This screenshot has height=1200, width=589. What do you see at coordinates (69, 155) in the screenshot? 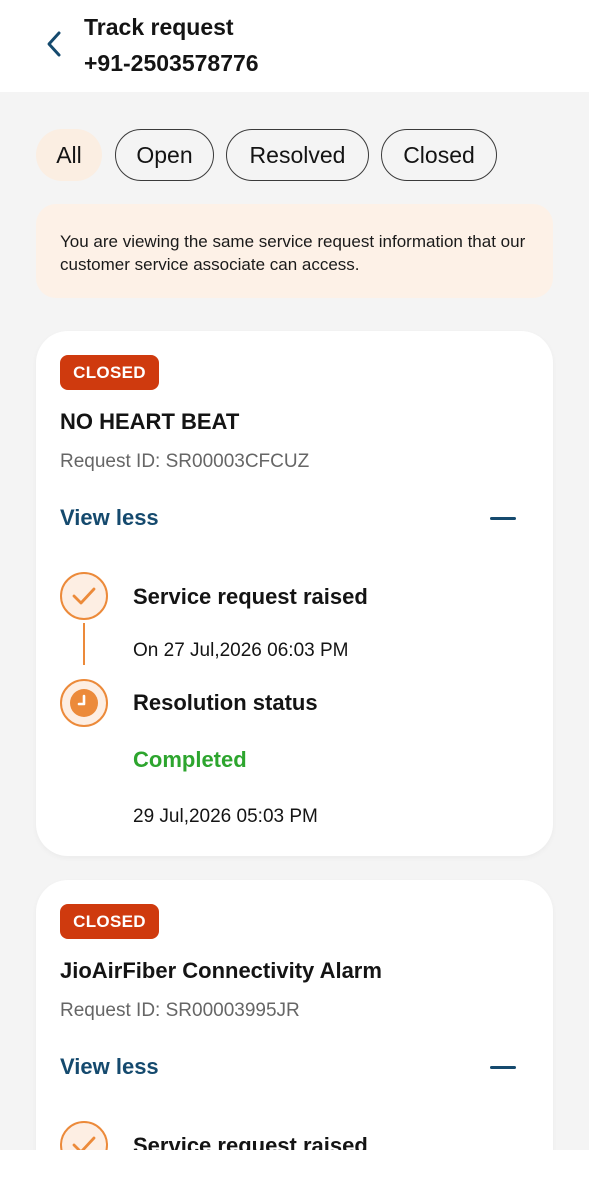
I see `filter-chip-all: All` at bounding box center [69, 155].